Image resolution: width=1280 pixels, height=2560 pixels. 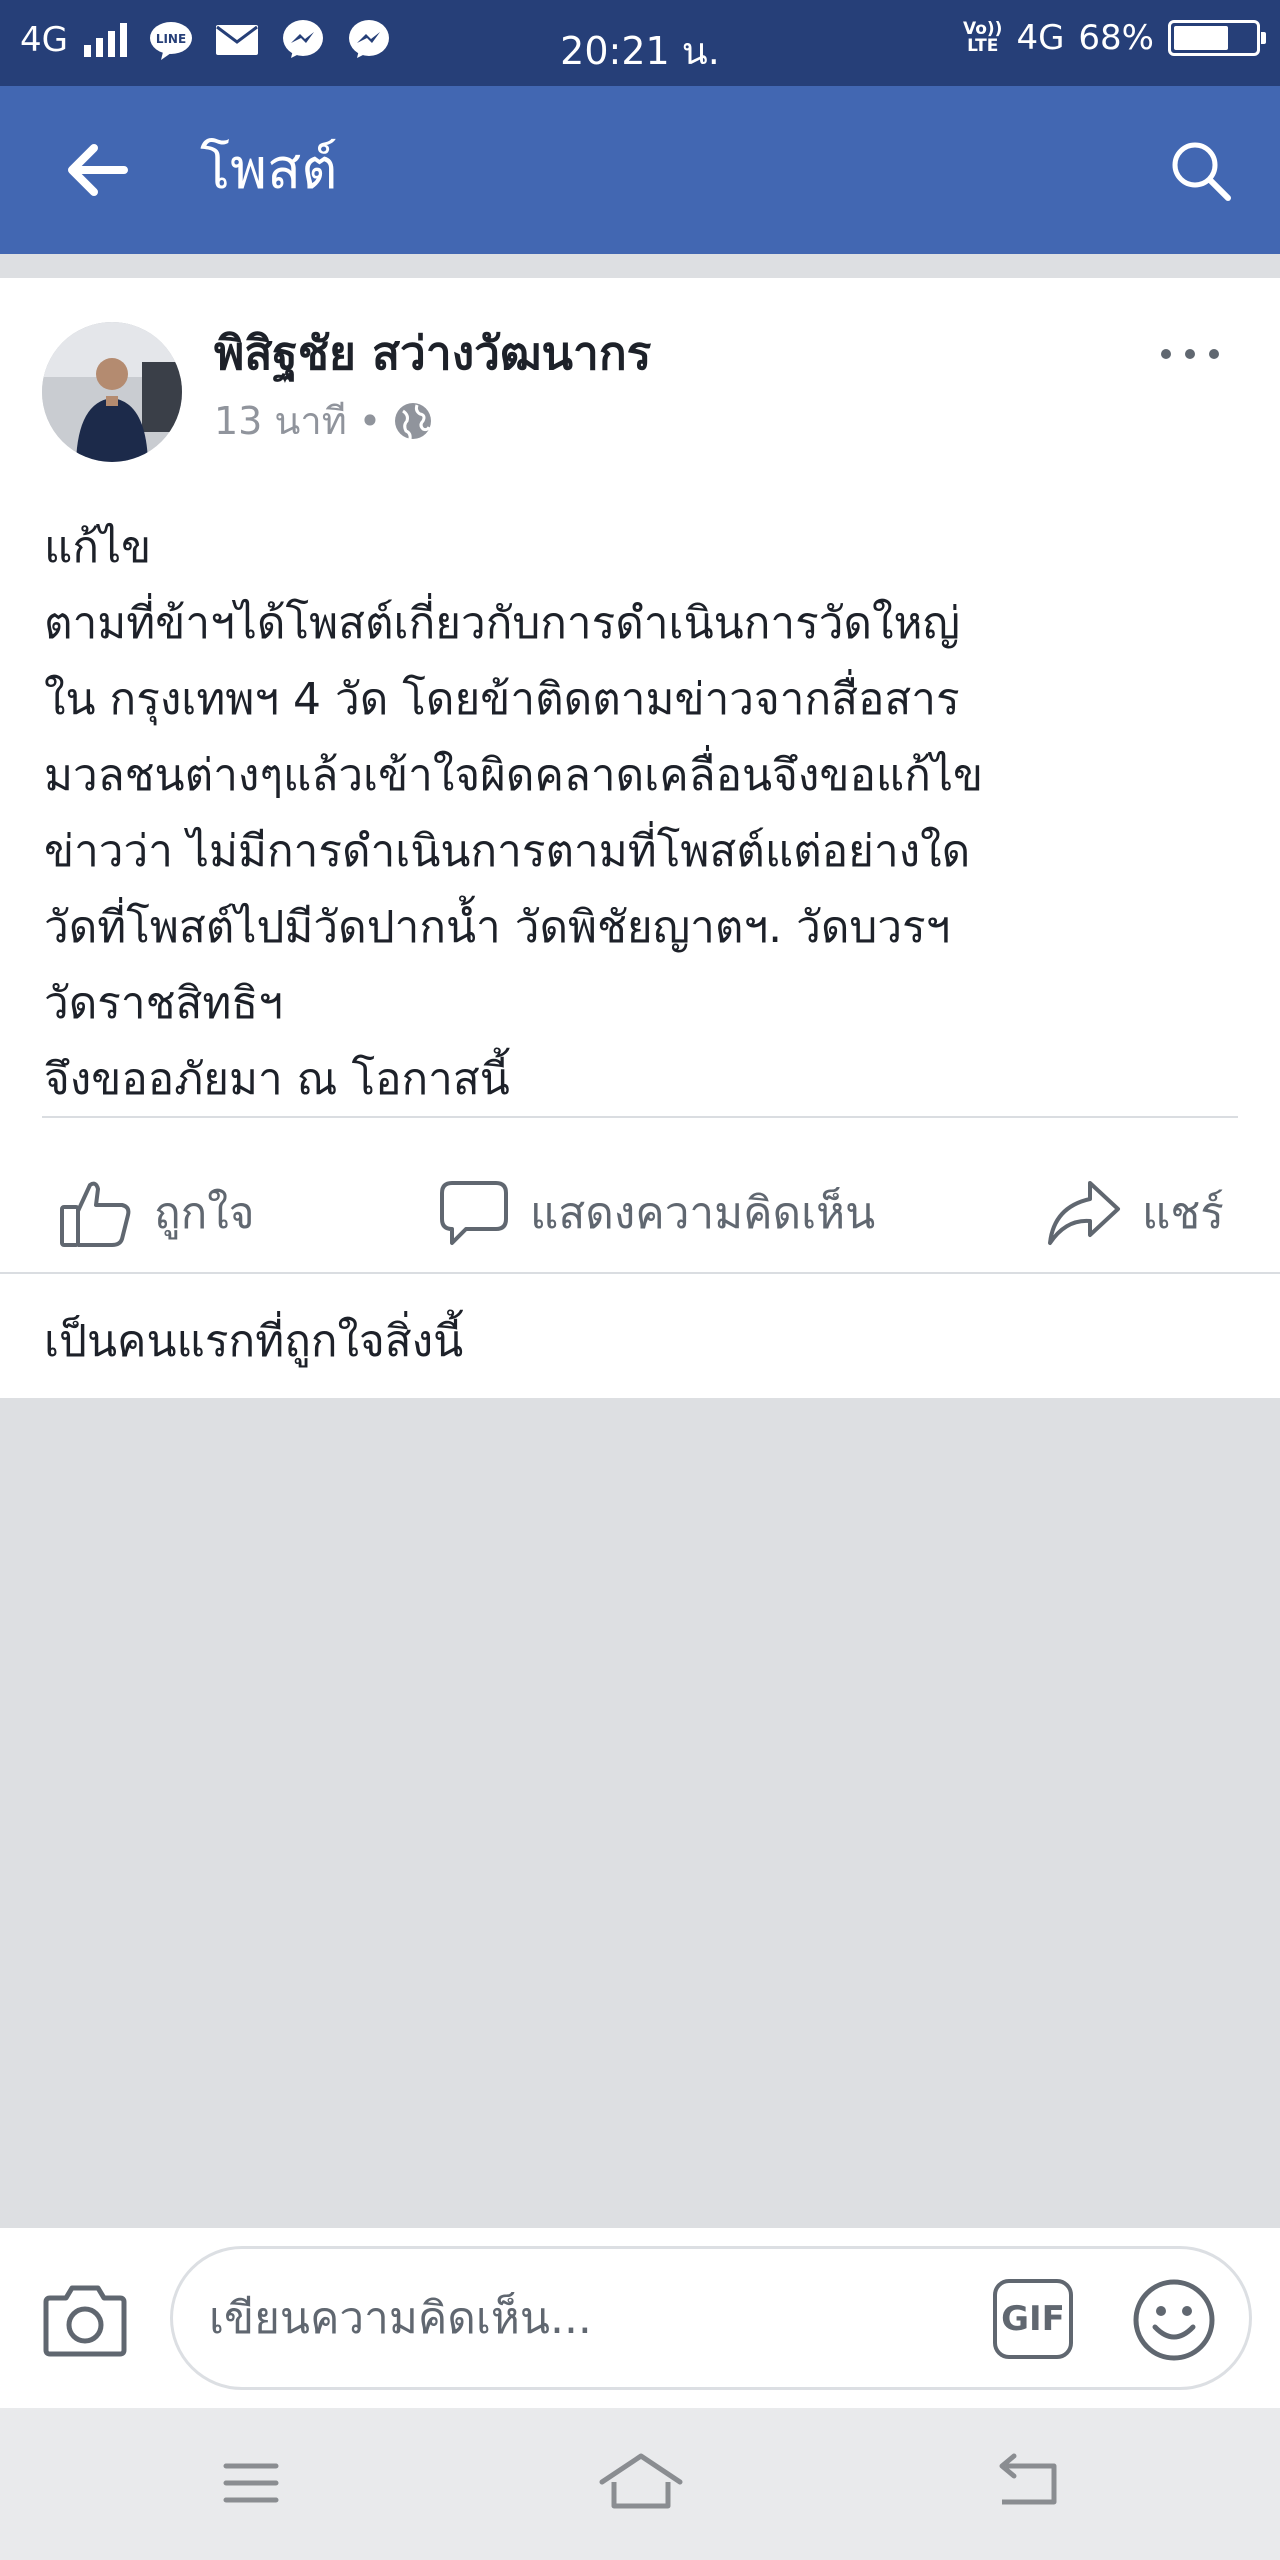 I want to click on thumbs-up-icon, so click(x=95, y=1214).